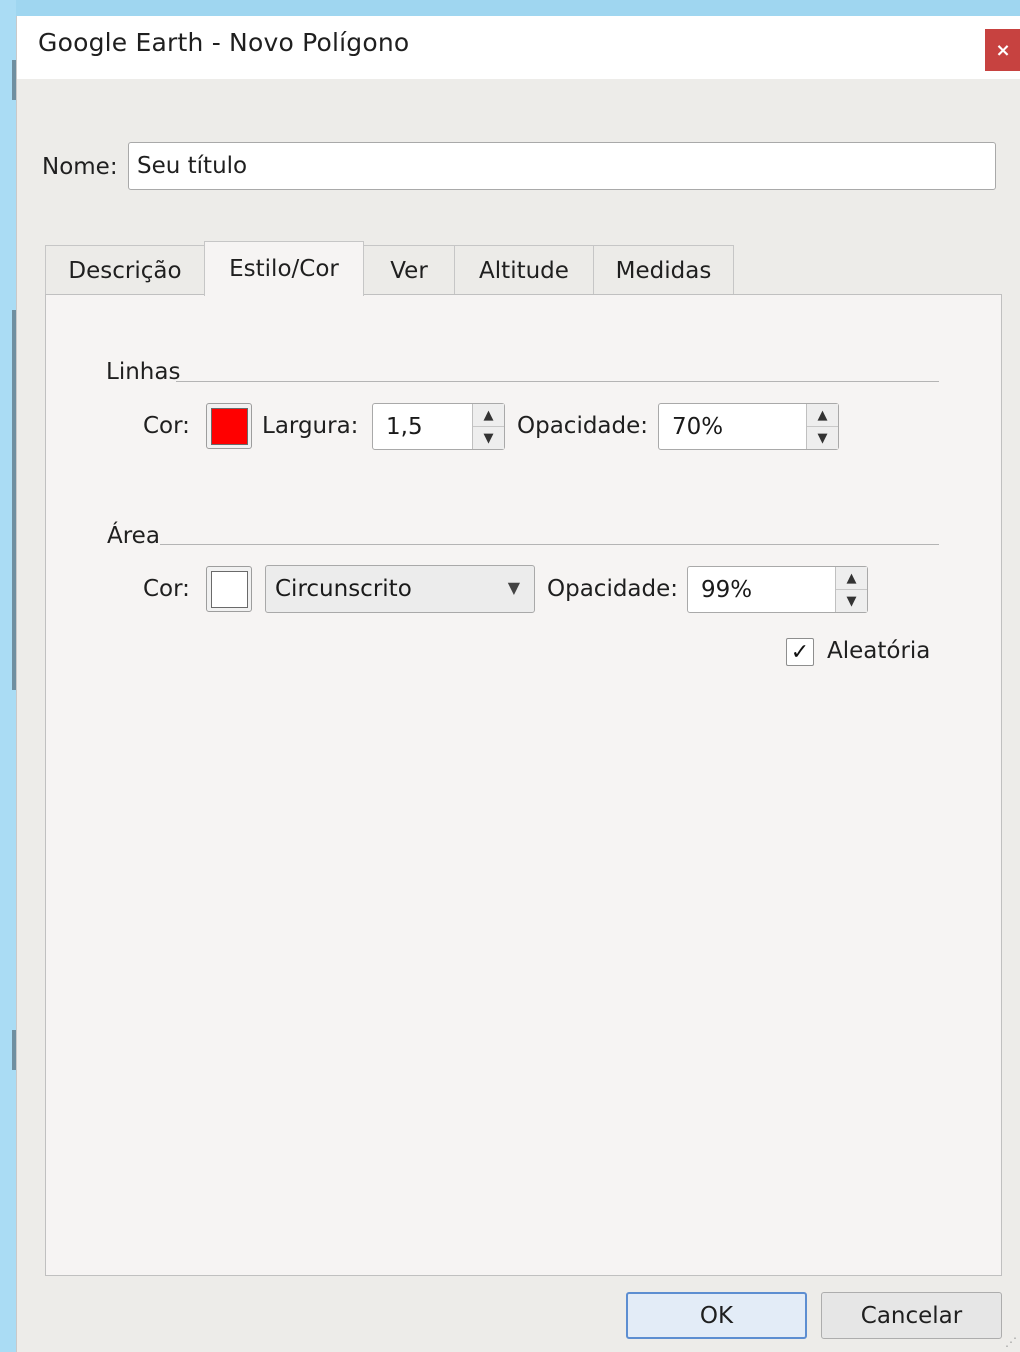 Image resolution: width=1020 pixels, height=1352 pixels. I want to click on lines-width-arrows: ▲ ▼, so click(488, 426).